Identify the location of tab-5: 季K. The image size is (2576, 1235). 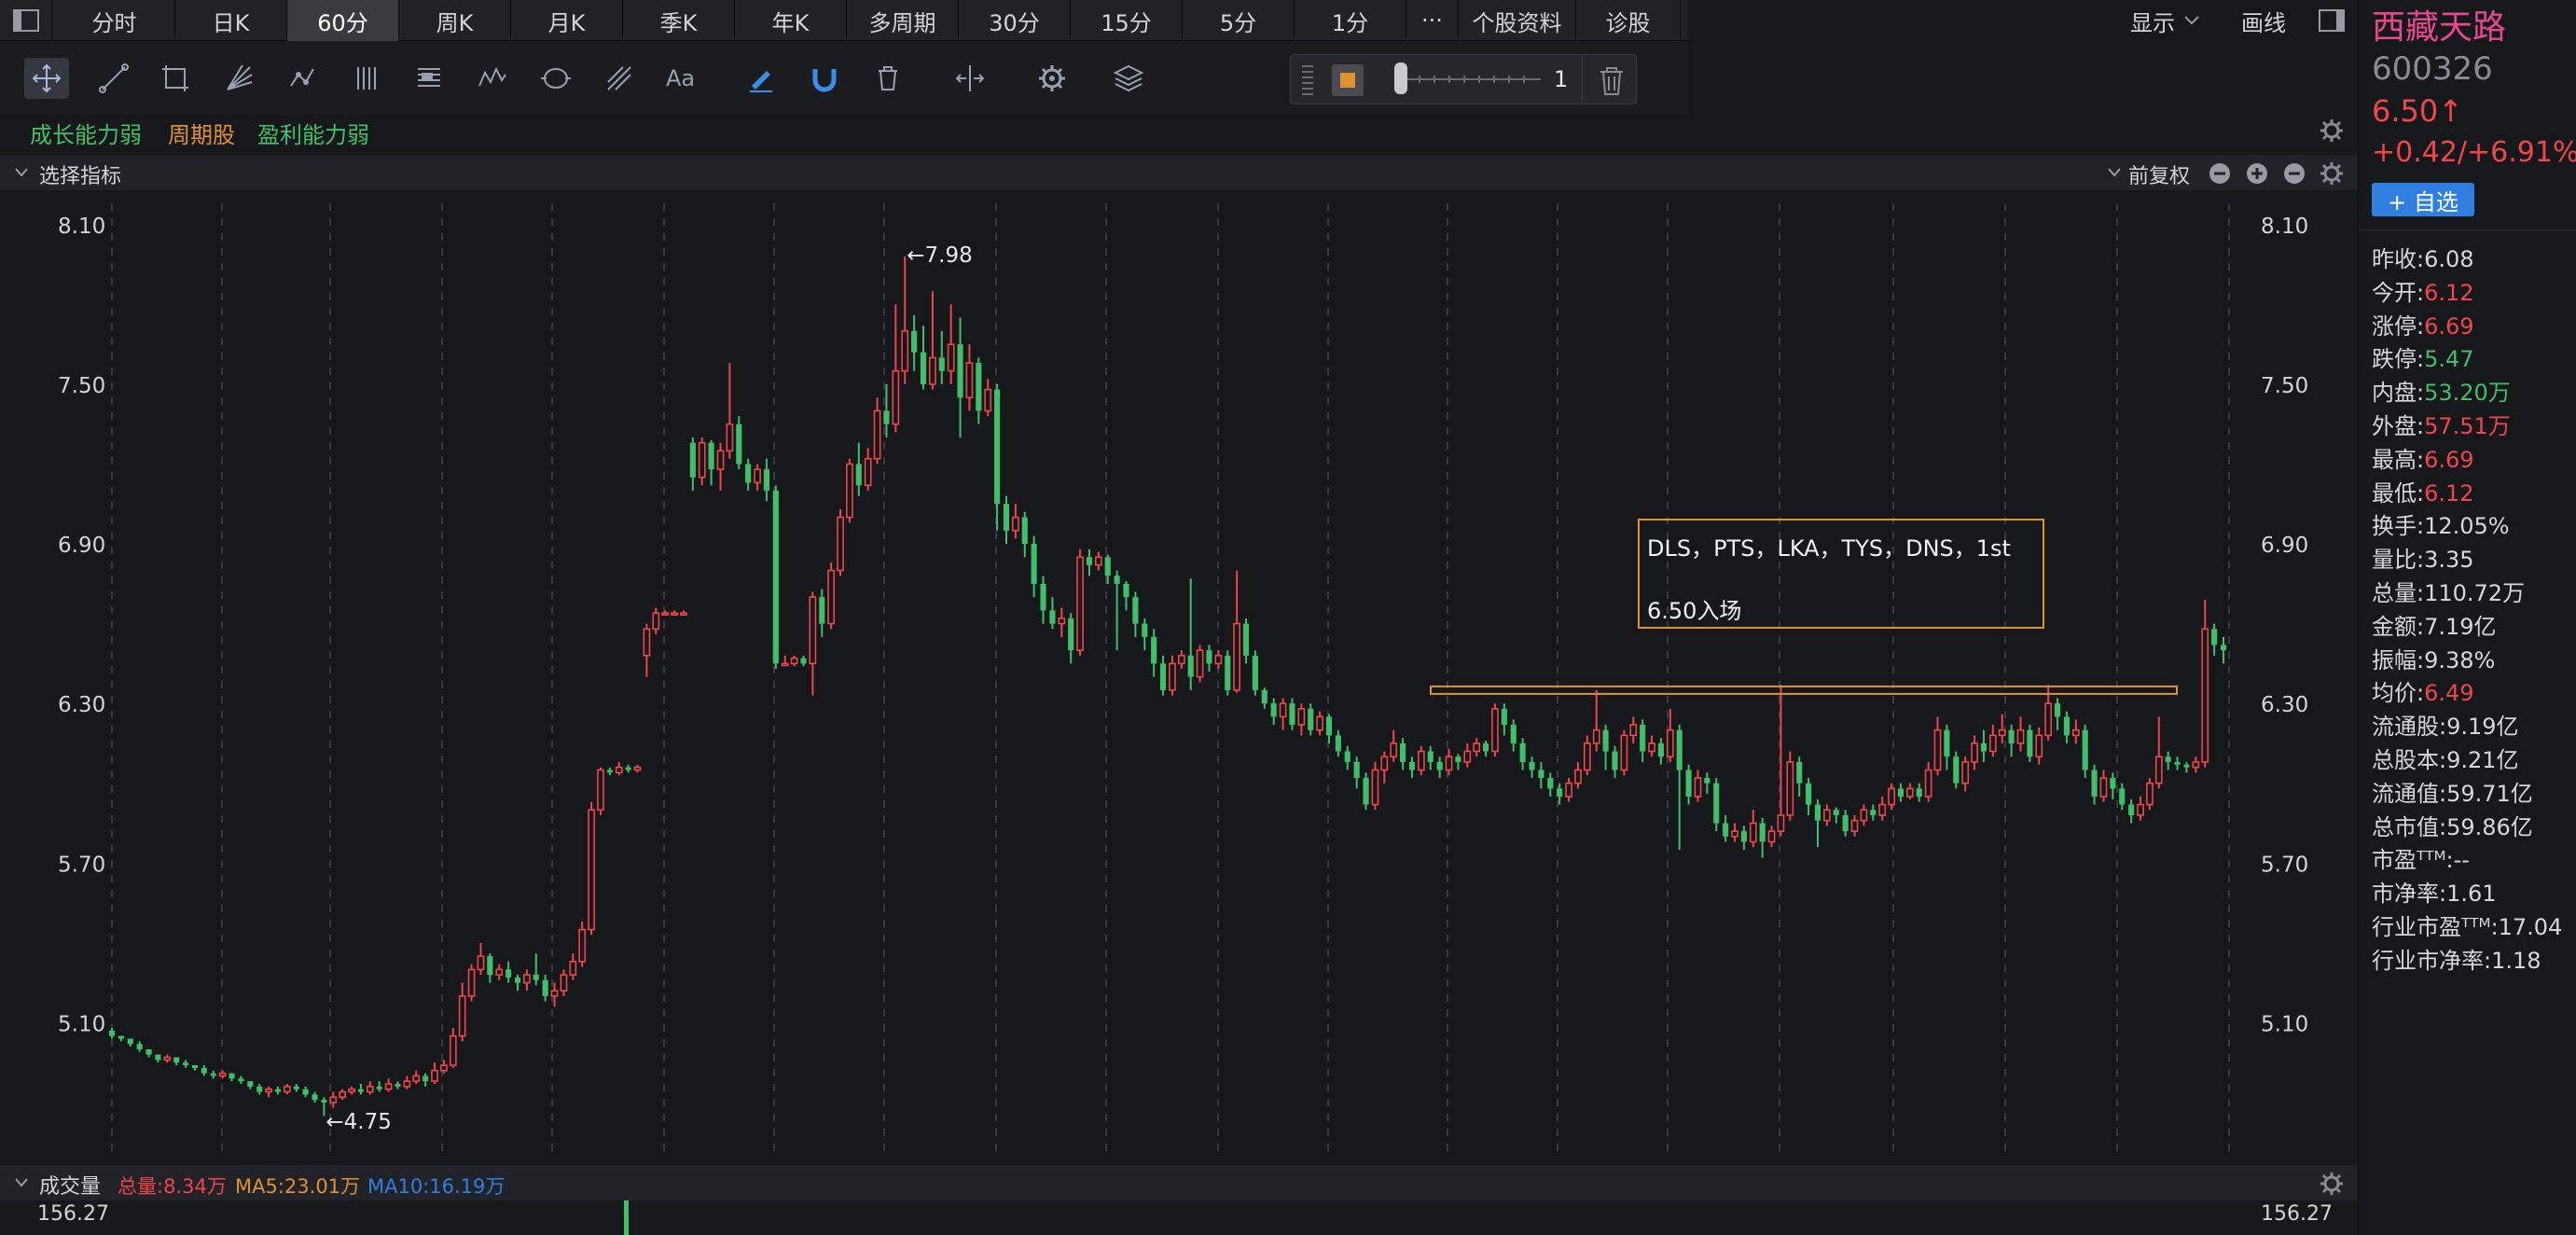
(679, 20).